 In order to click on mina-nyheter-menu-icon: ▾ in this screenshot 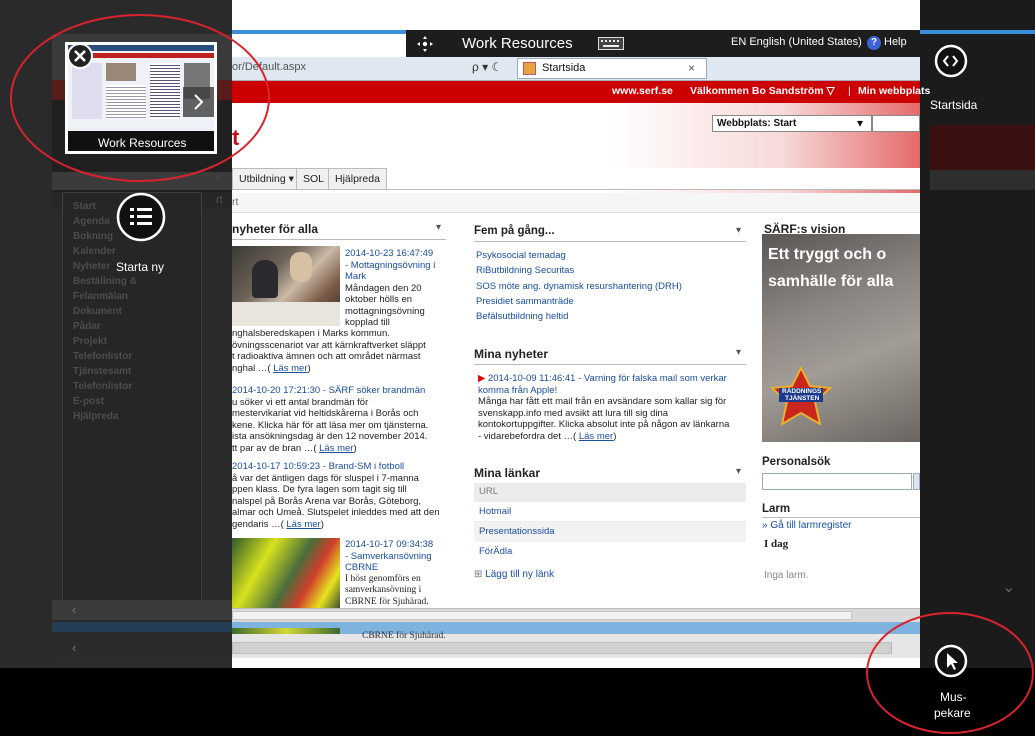, I will do `click(738, 352)`.